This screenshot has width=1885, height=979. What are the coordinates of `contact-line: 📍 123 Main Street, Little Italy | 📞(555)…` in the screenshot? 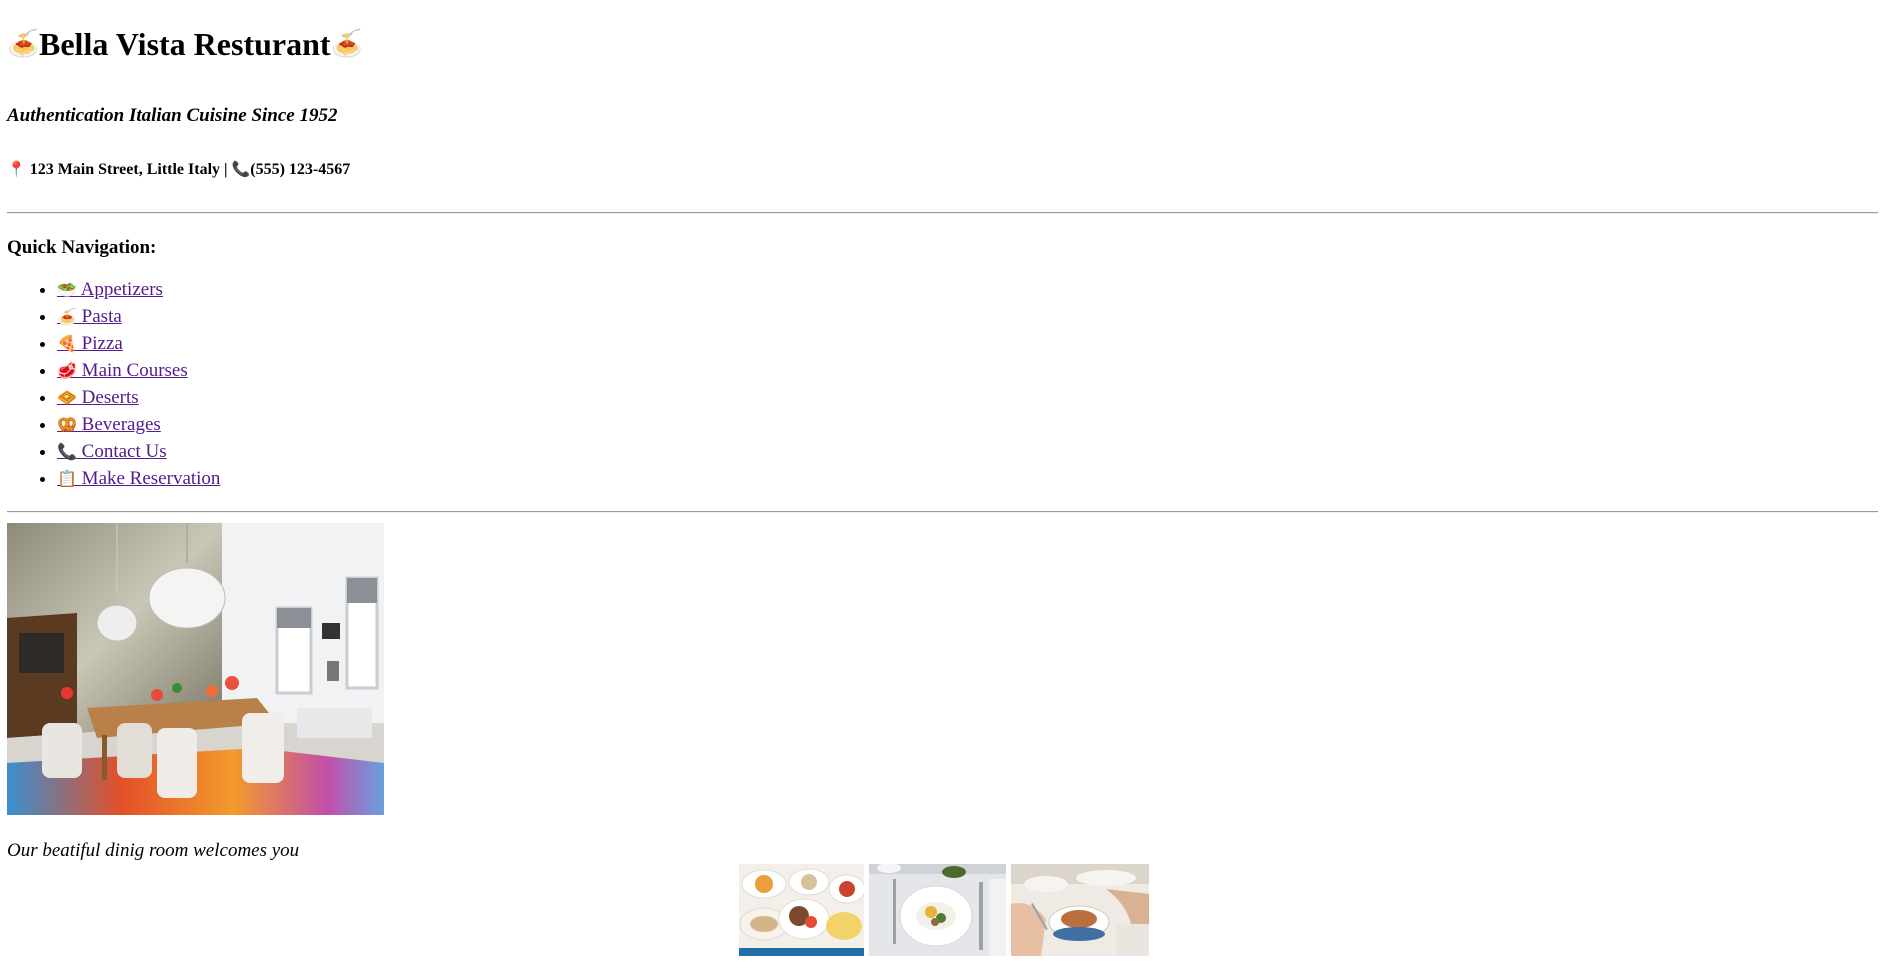 It's located at (942, 154).